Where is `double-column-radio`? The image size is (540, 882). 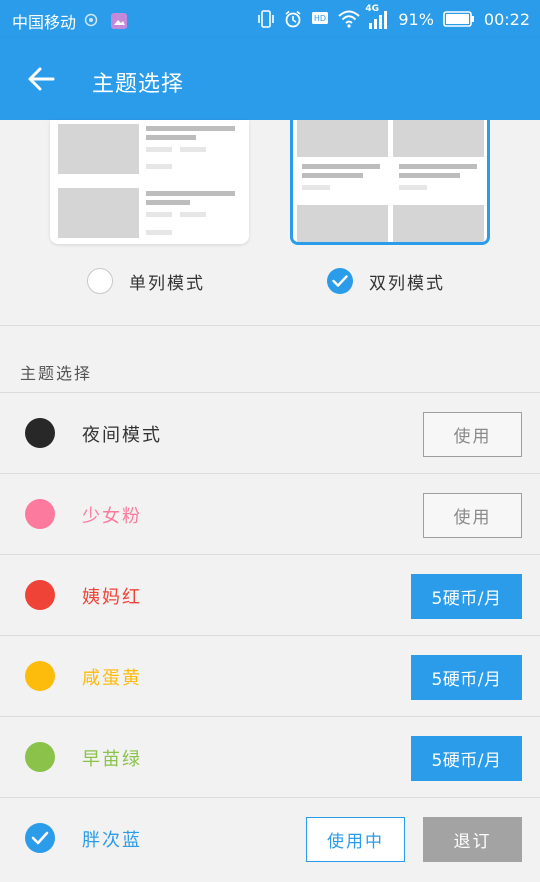
double-column-radio is located at coordinates (340, 281).